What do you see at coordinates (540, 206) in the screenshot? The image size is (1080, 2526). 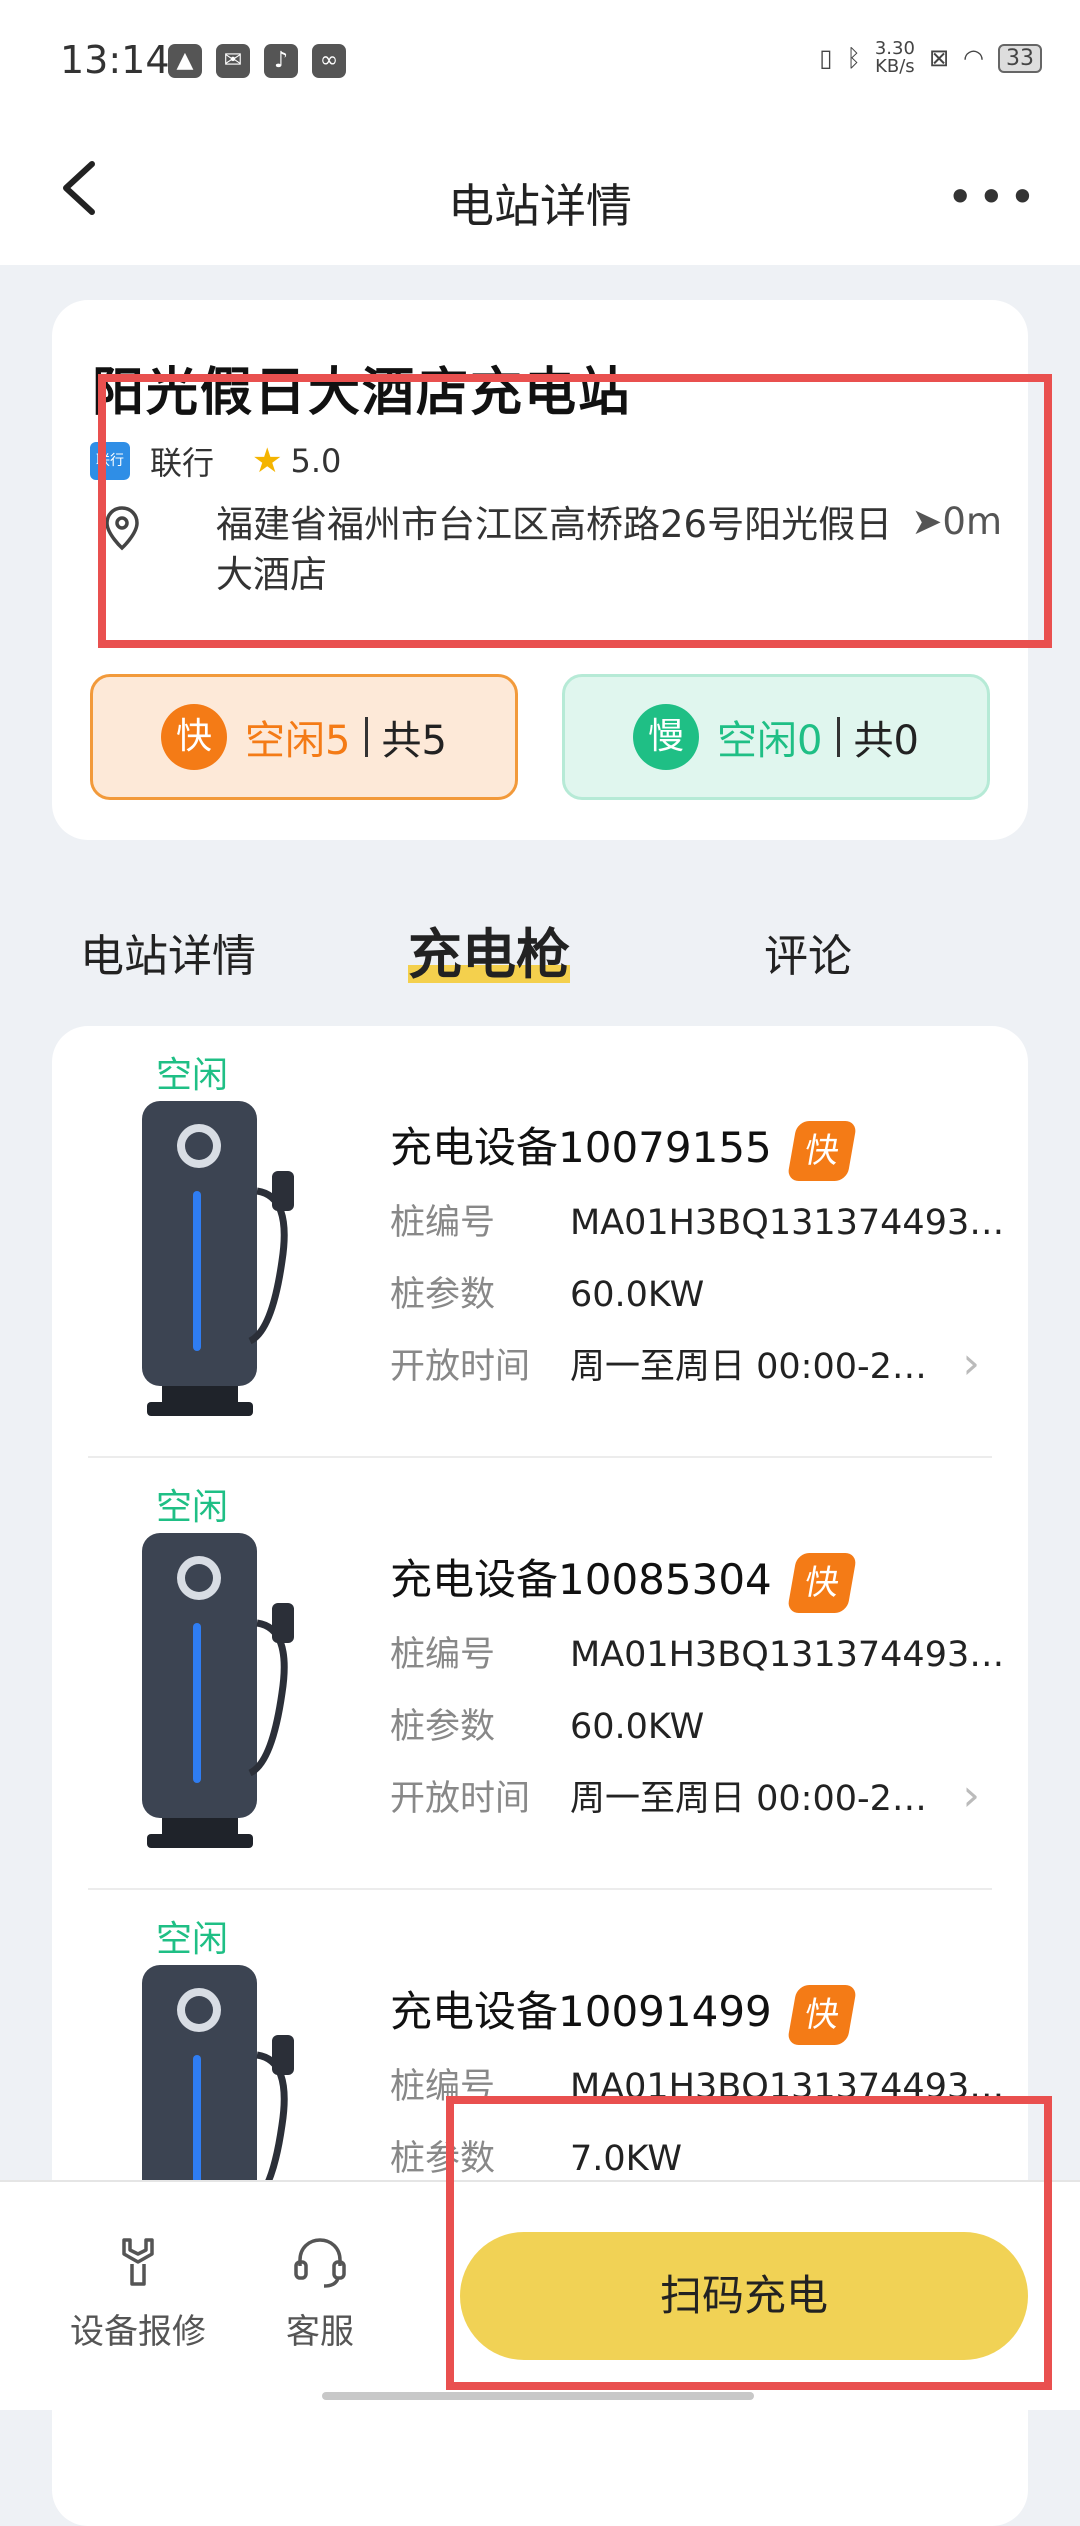 I see `page-title: 电站详情` at bounding box center [540, 206].